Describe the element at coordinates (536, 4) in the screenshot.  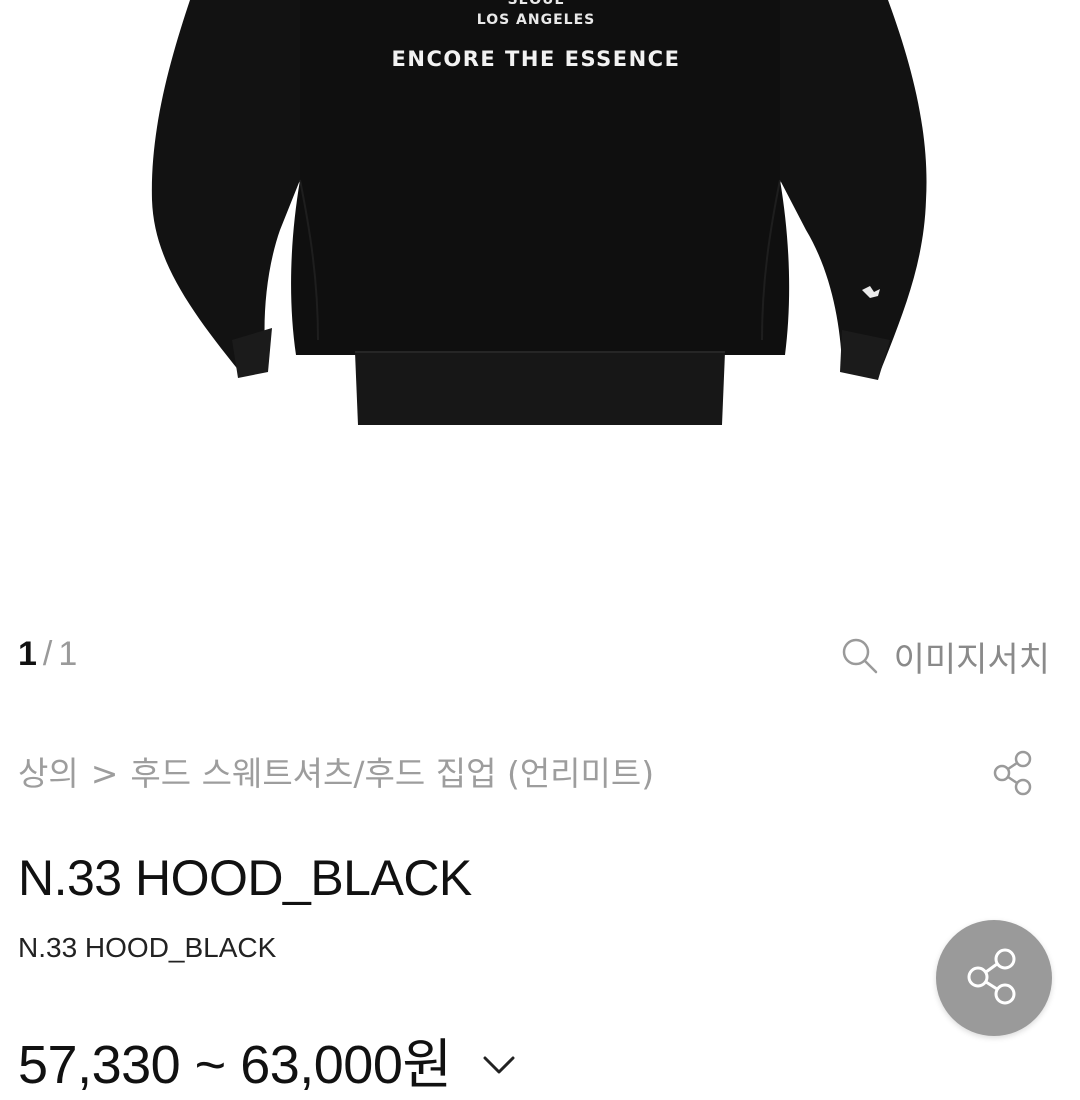
I see `print-text-city-1: SEOUL` at that location.